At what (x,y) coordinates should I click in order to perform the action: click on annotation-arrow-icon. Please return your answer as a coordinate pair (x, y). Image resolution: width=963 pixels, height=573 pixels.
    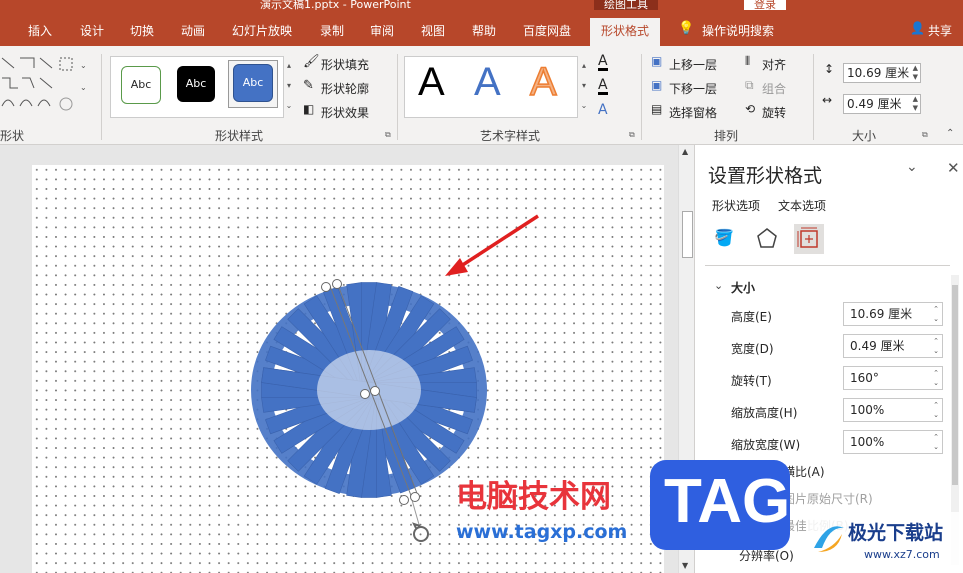
    Looking at the image, I should click on (492, 245).